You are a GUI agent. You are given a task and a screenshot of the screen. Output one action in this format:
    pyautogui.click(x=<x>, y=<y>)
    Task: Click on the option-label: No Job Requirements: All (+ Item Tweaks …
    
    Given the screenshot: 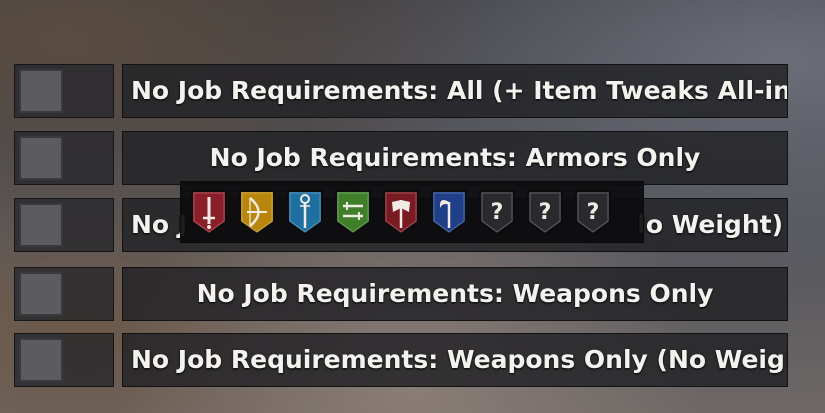 What is the action you would take?
    pyautogui.click(x=459, y=90)
    